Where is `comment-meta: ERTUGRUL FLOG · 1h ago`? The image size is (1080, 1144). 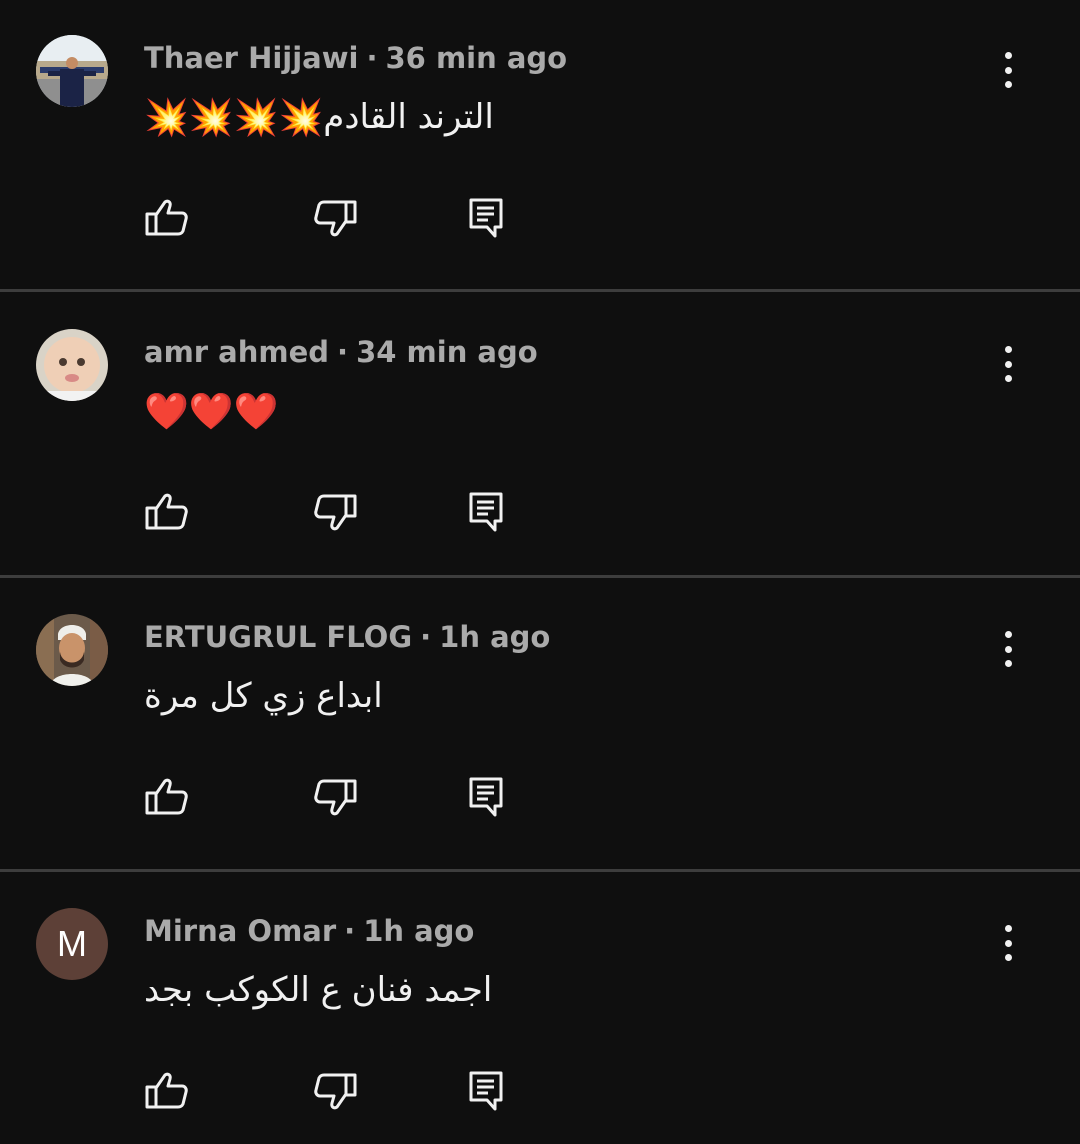 comment-meta: ERTUGRUL FLOG · 1h ago is located at coordinates (347, 637).